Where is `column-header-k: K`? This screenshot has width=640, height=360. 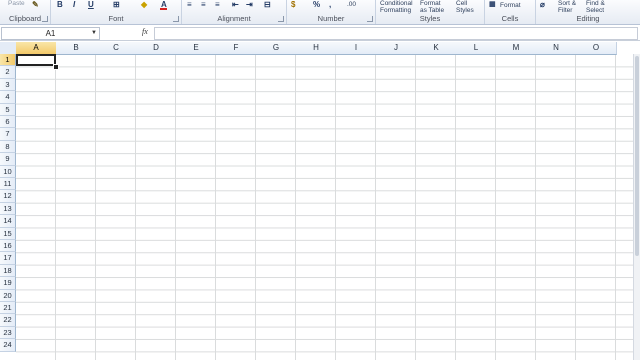 column-header-k: K is located at coordinates (436, 48).